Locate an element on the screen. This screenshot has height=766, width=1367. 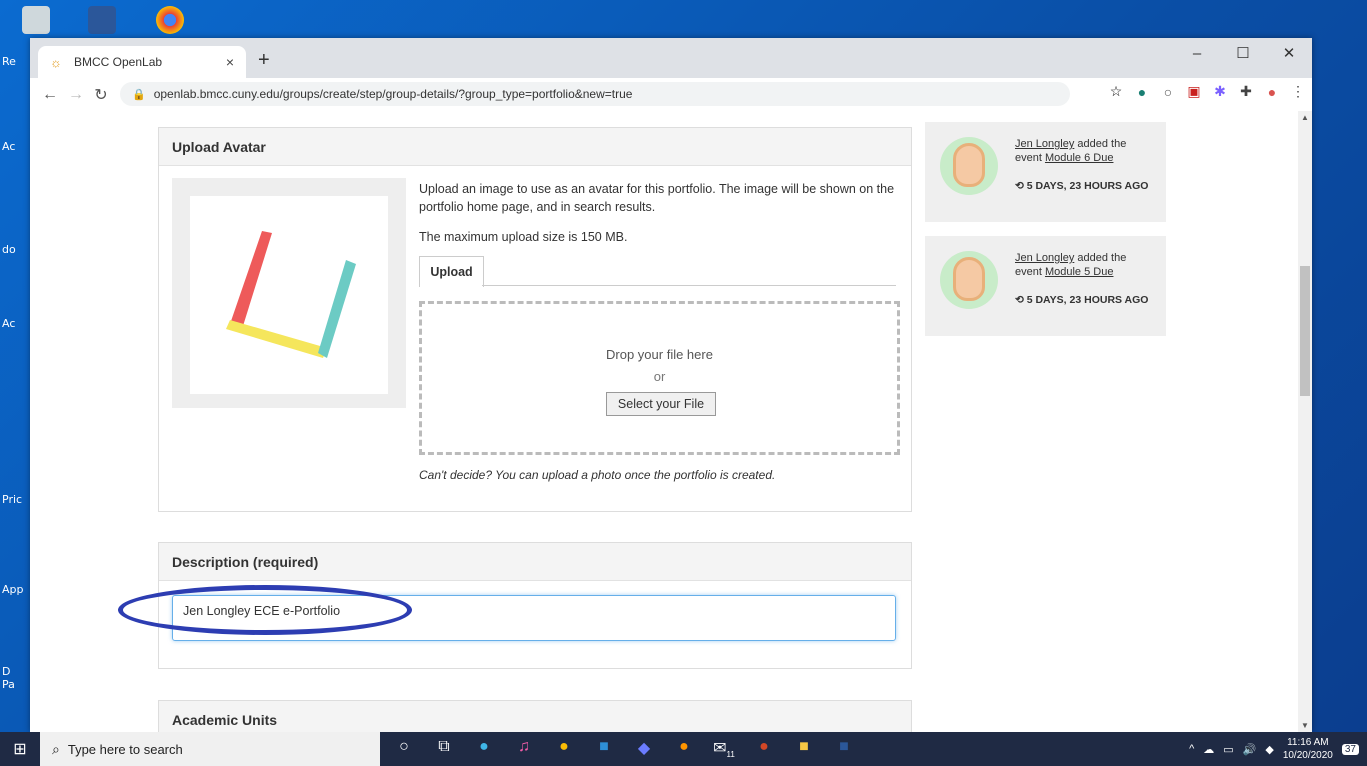
academic-units-heading: Academic Units is located at coordinates (535, 716).